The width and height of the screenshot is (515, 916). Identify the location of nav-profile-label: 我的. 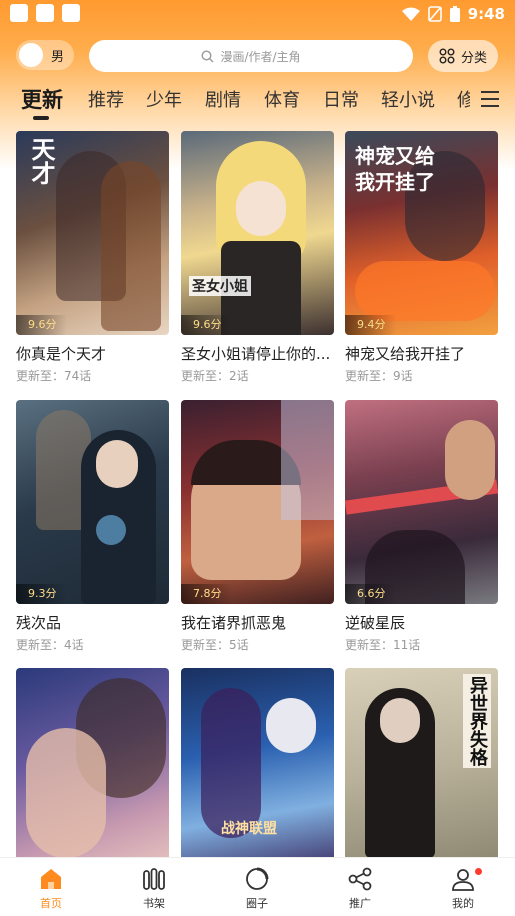
(463, 903).